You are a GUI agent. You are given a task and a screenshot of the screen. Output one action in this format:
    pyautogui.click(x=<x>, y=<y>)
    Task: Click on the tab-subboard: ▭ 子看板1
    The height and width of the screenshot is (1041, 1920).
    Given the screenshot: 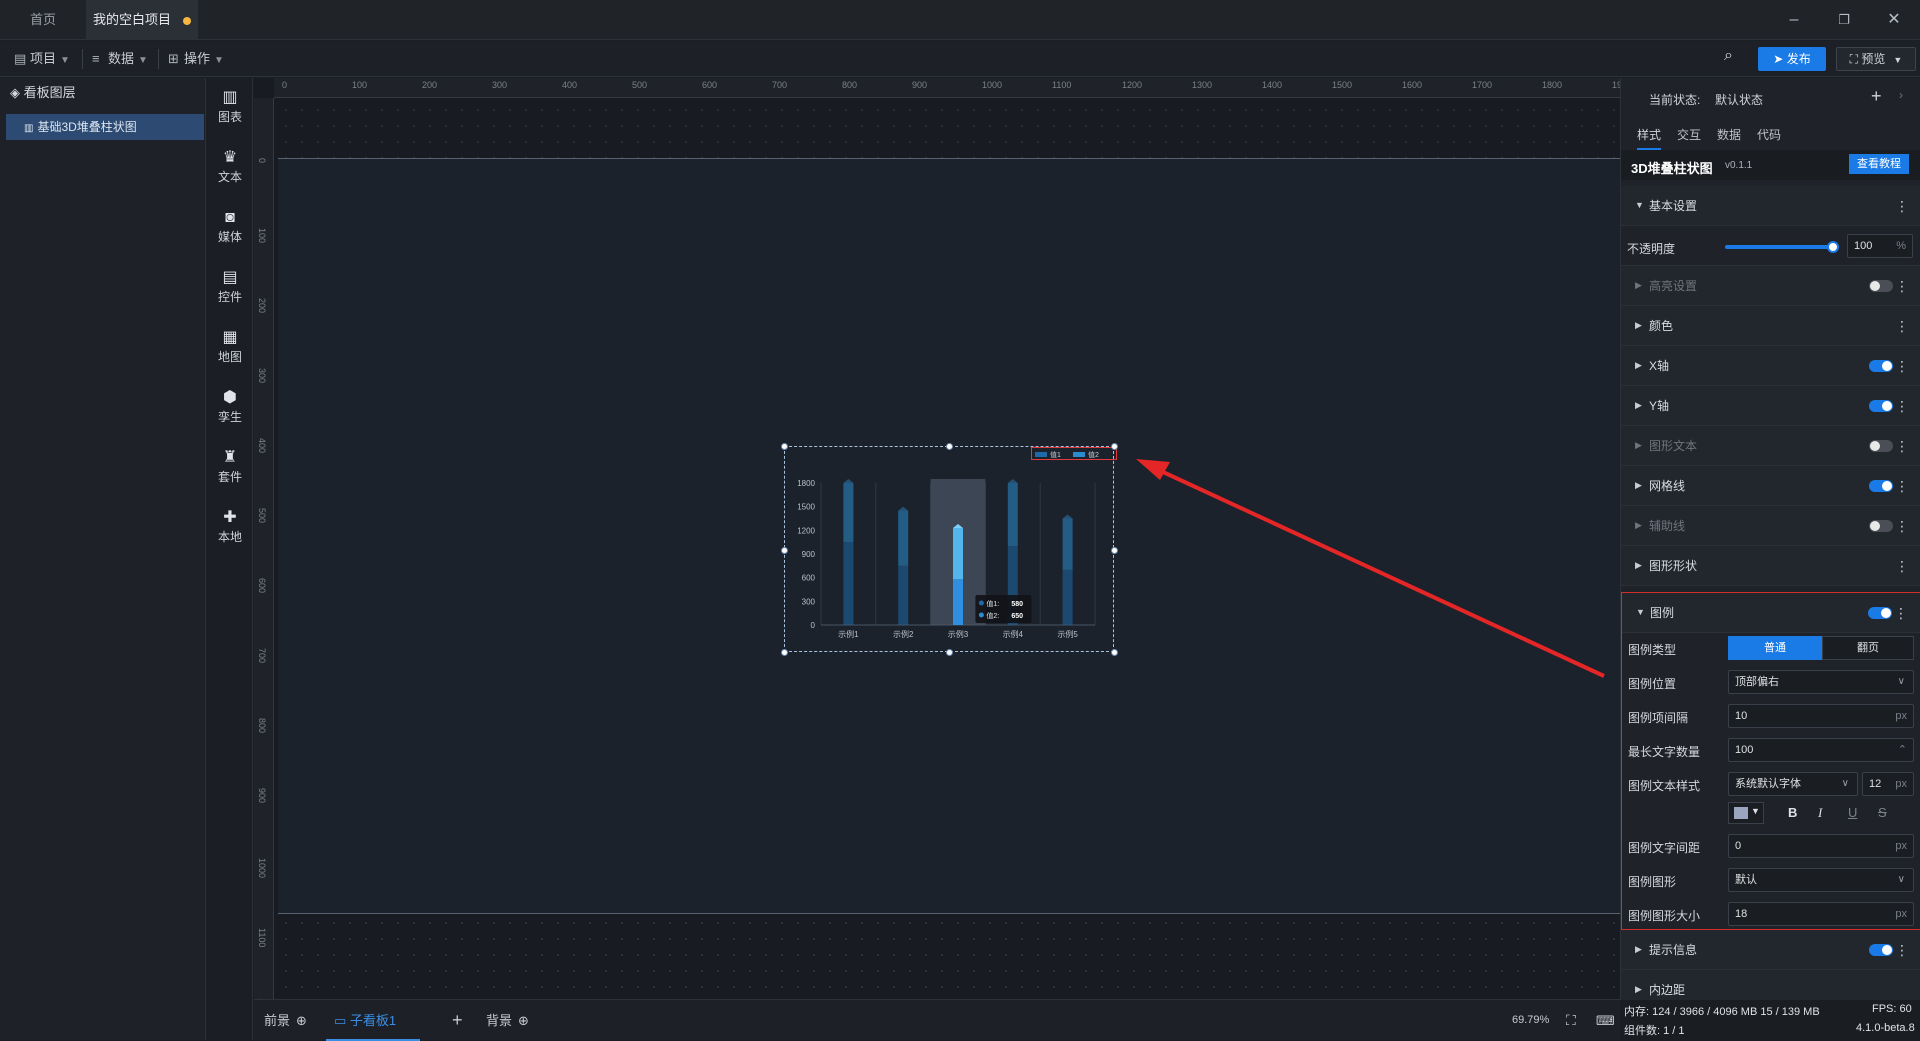 What is the action you would take?
    pyautogui.click(x=373, y=1020)
    